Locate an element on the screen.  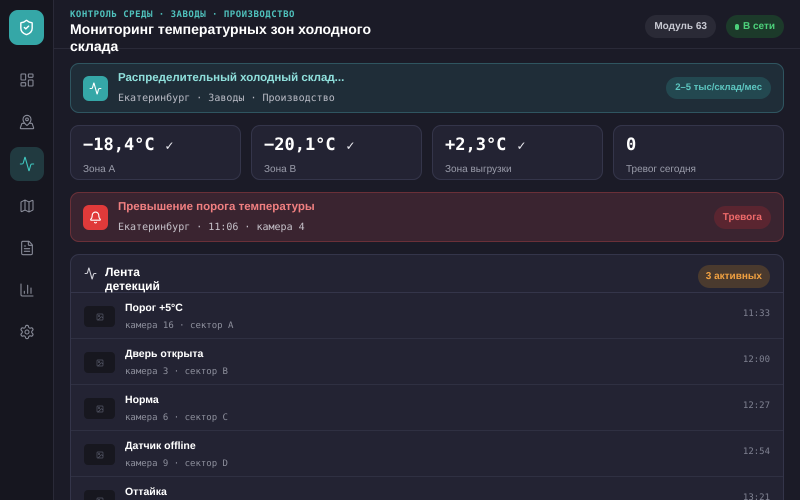
stat-label: Зона B is located at coordinates (281, 169).